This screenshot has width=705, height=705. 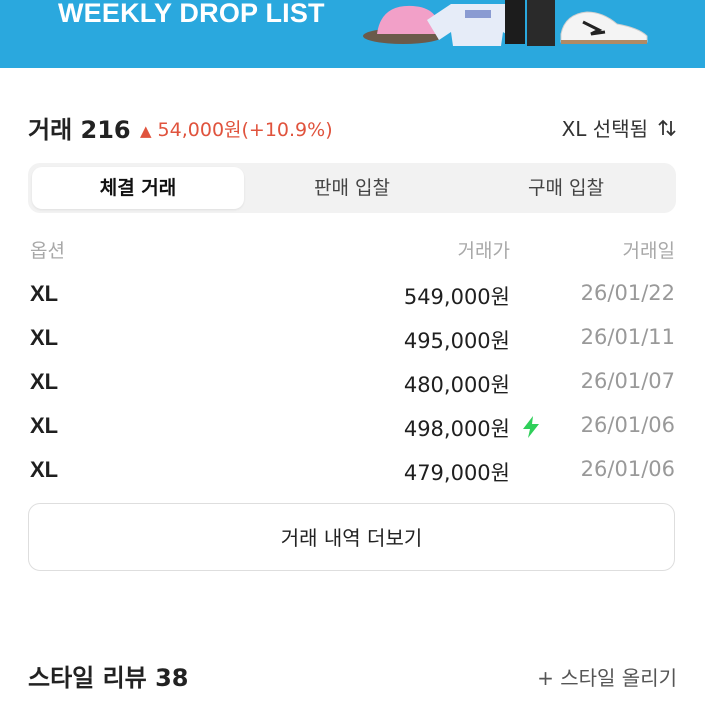 What do you see at coordinates (47, 251) in the screenshot?
I see `column-header-option: 옵션` at bounding box center [47, 251].